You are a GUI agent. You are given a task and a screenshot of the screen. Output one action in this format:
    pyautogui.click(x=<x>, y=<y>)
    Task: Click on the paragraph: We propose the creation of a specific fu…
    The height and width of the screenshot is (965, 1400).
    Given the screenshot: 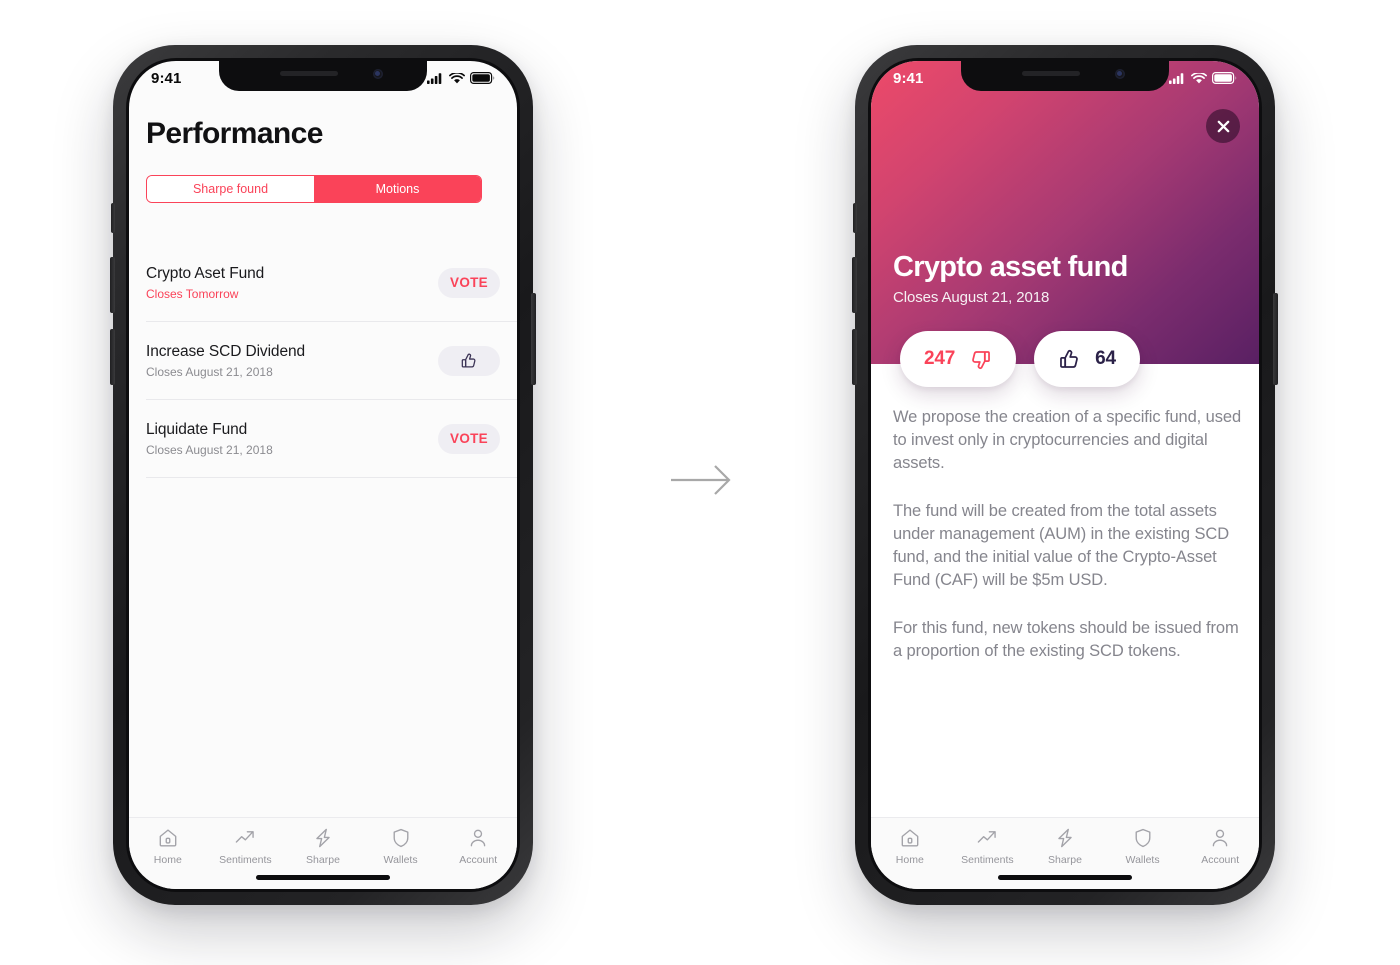 What is the action you would take?
    pyautogui.click(x=1067, y=440)
    